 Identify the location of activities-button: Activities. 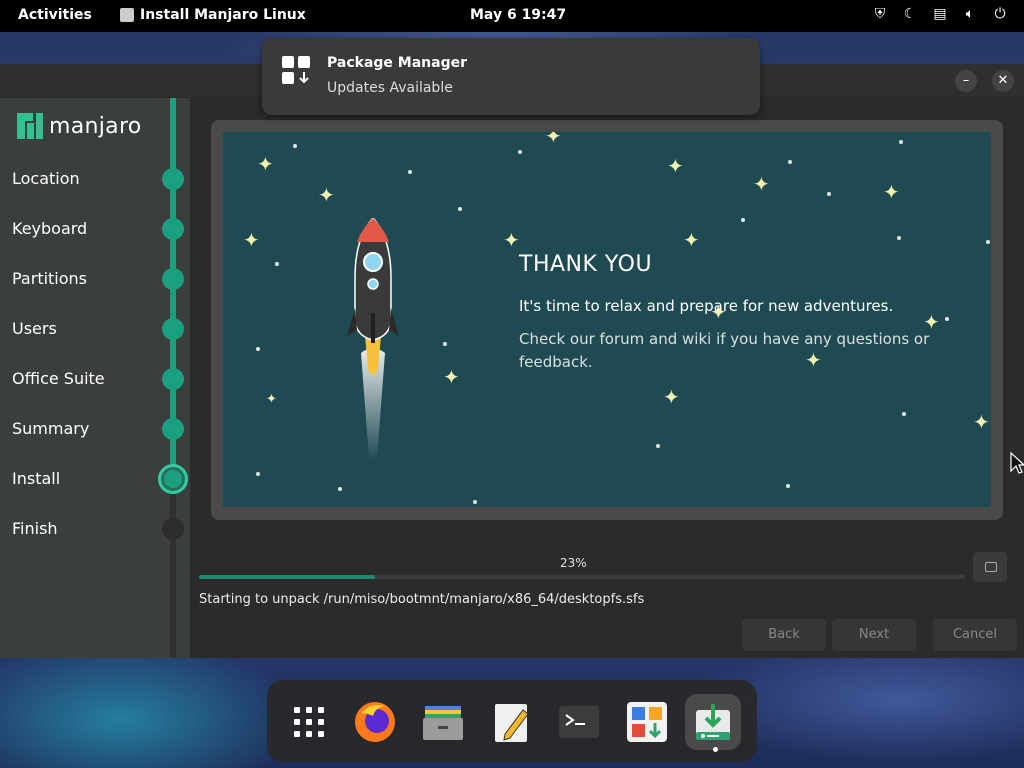
(55, 15).